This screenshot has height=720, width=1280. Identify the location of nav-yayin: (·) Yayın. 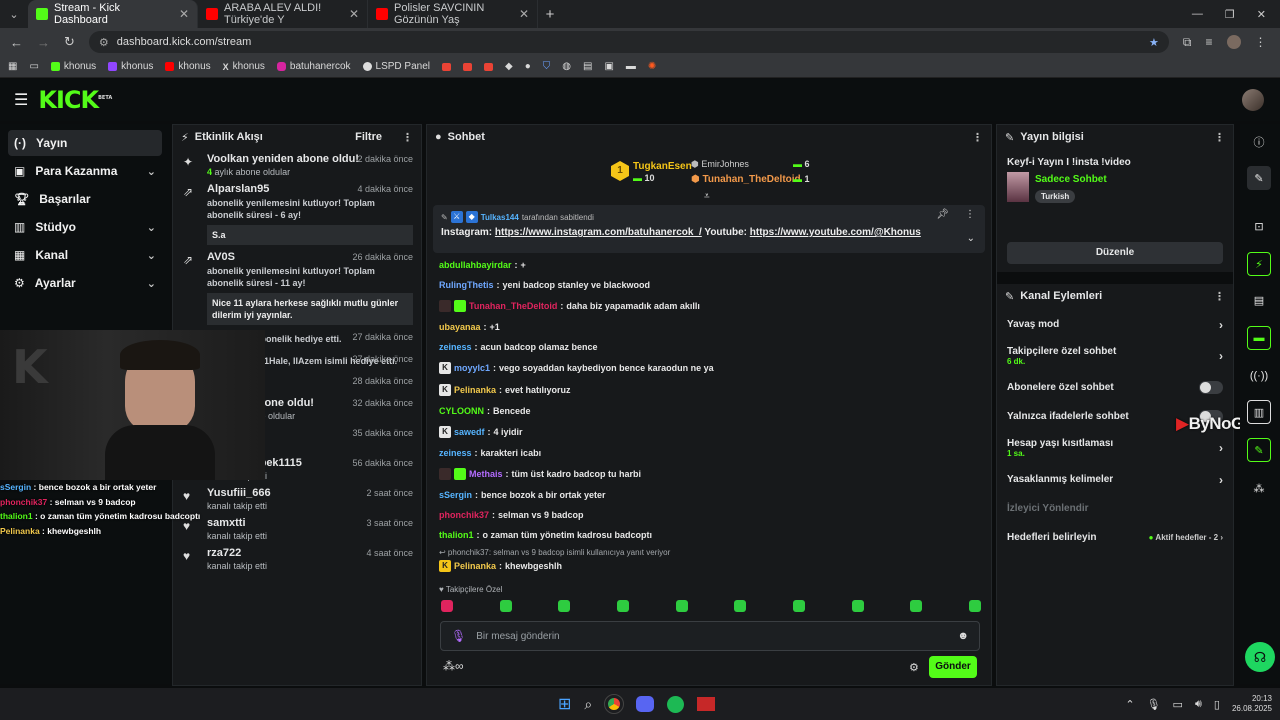
(85, 143).